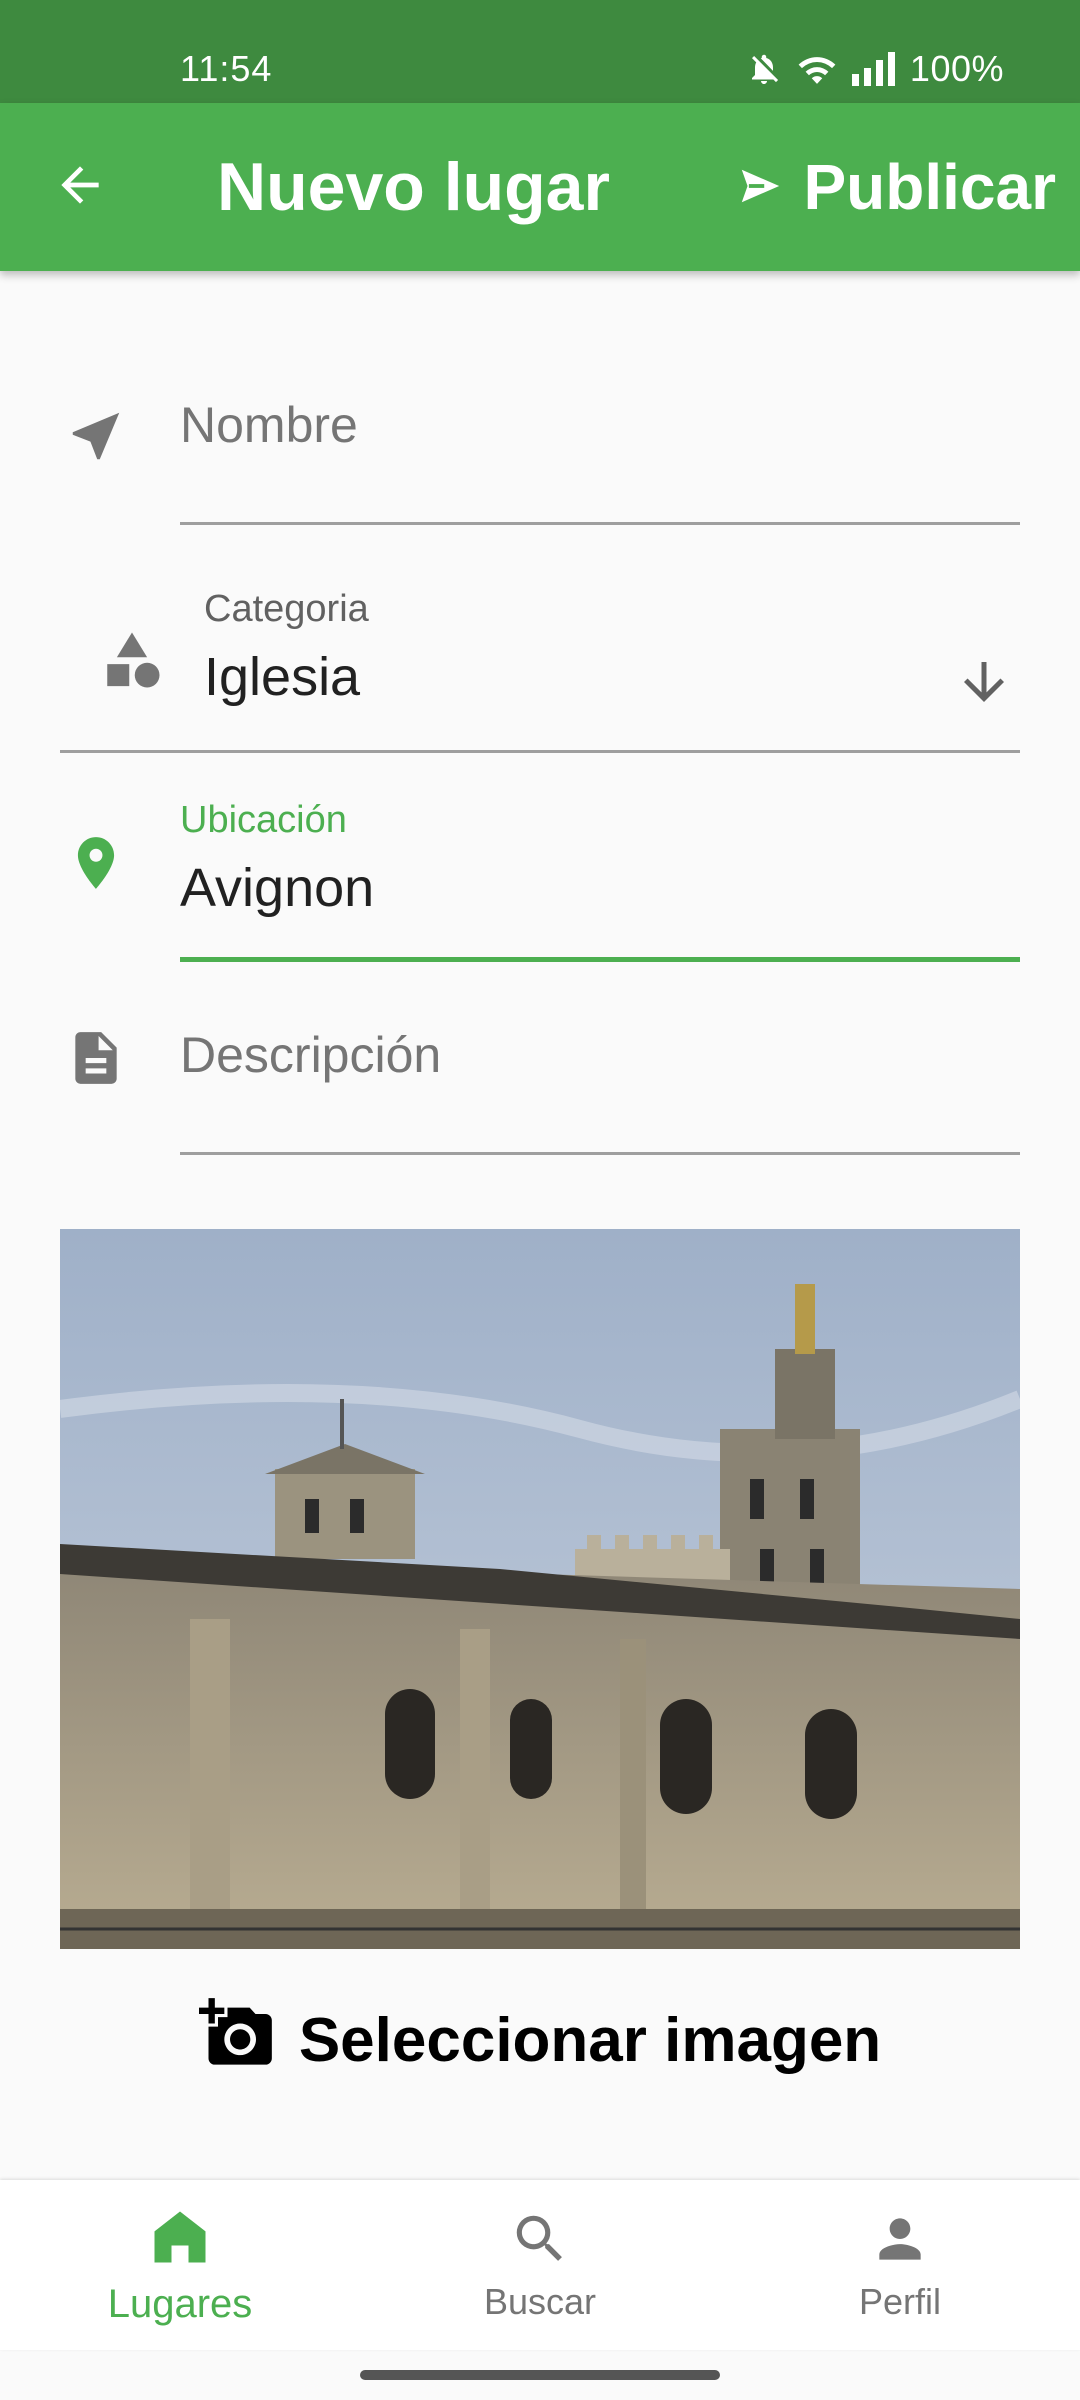 The width and height of the screenshot is (1080, 2400). I want to click on status-icons: 100%, so click(875, 69).